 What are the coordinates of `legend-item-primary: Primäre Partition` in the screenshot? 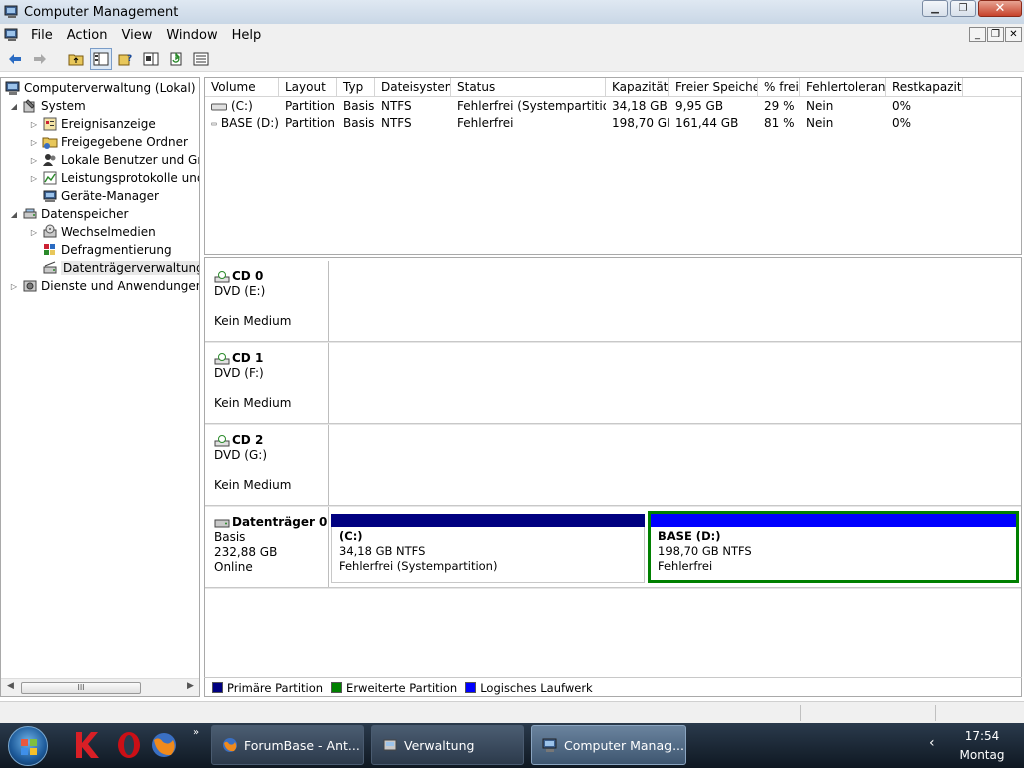 It's located at (266, 688).